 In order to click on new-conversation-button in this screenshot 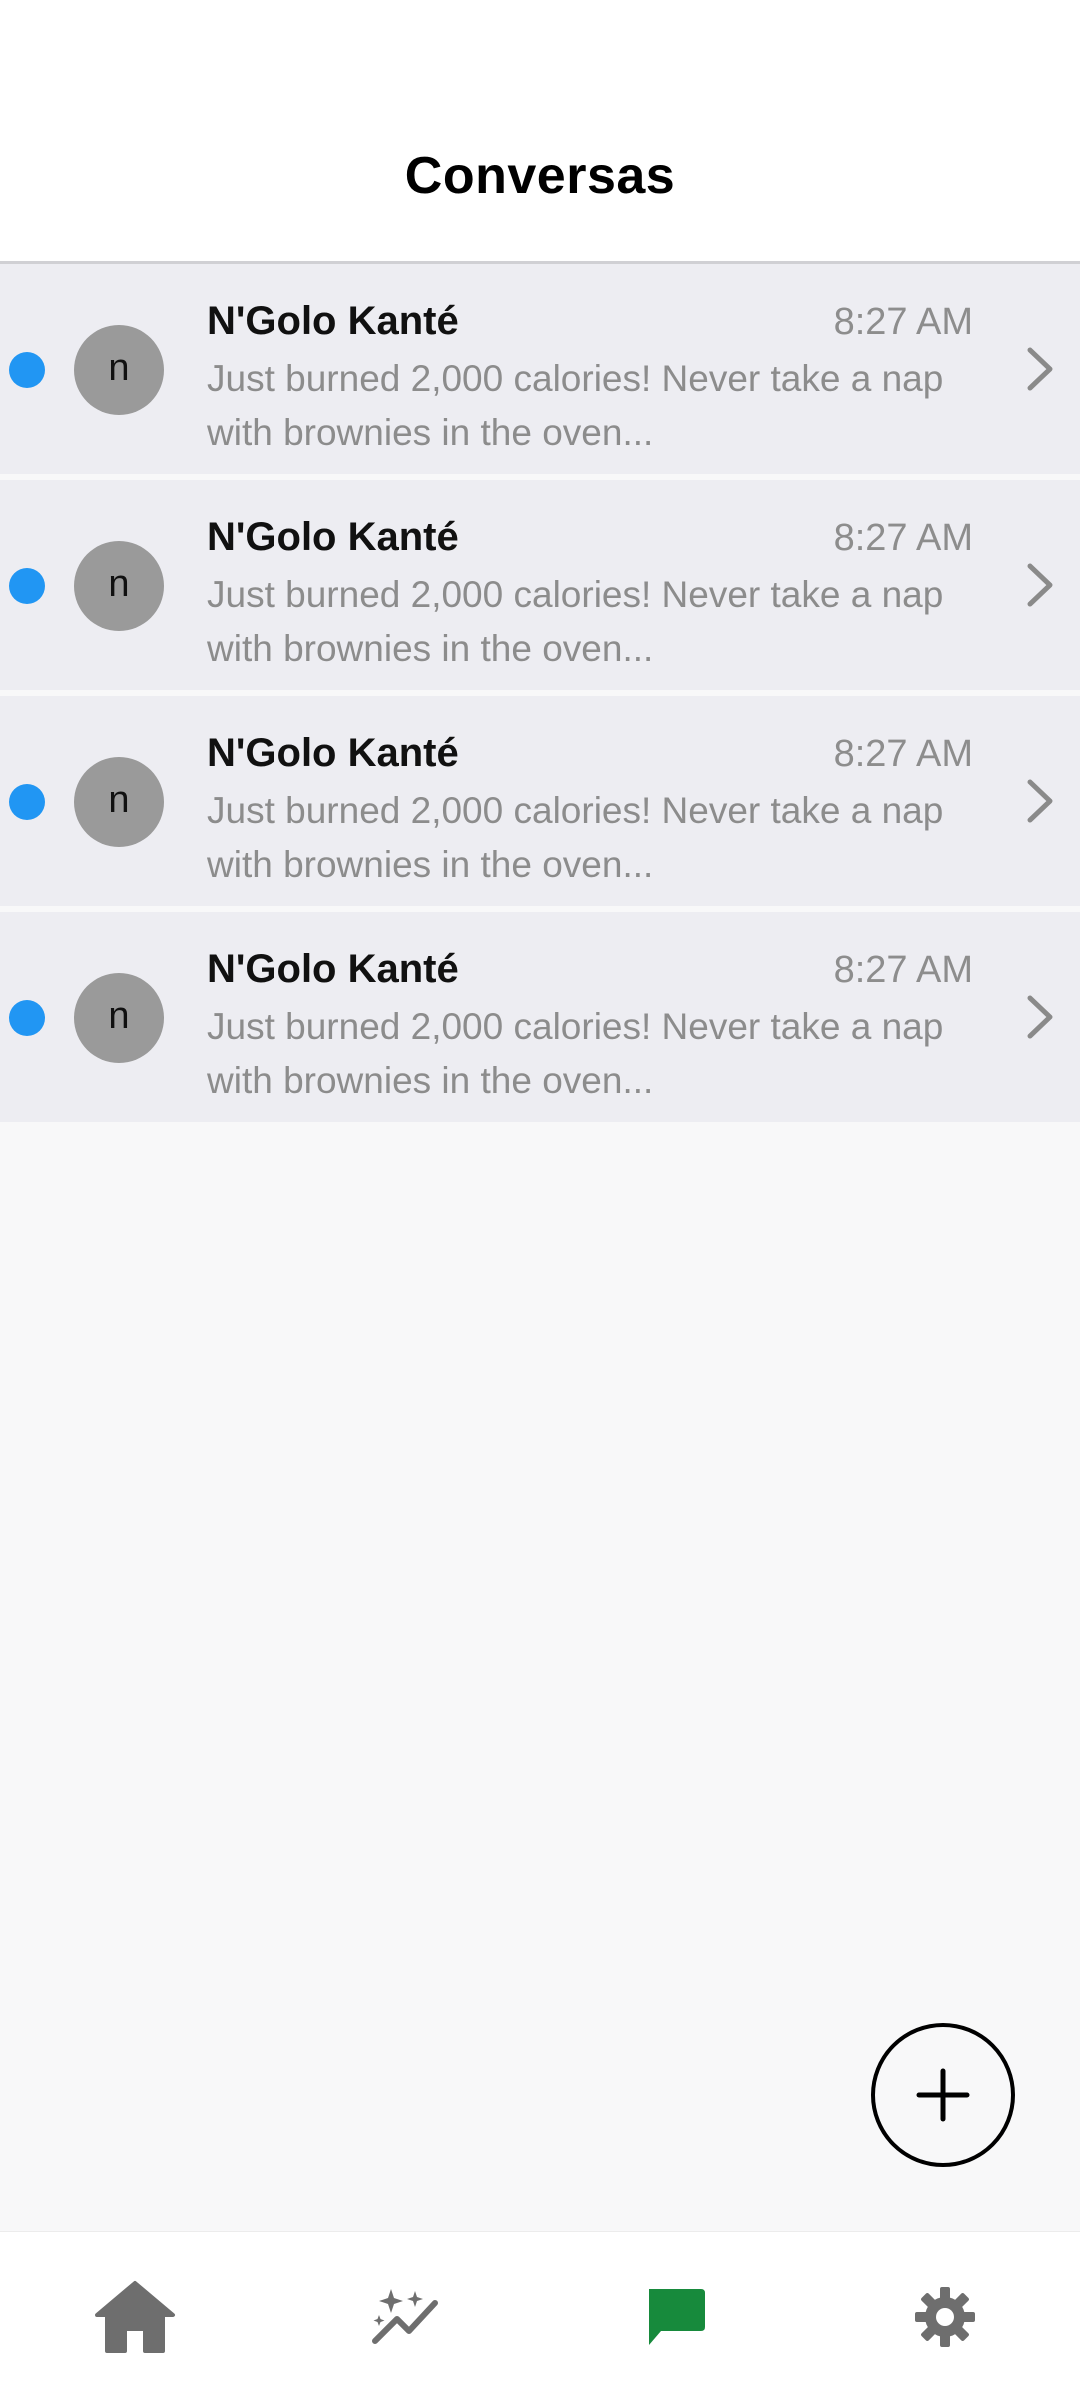, I will do `click(943, 2095)`.